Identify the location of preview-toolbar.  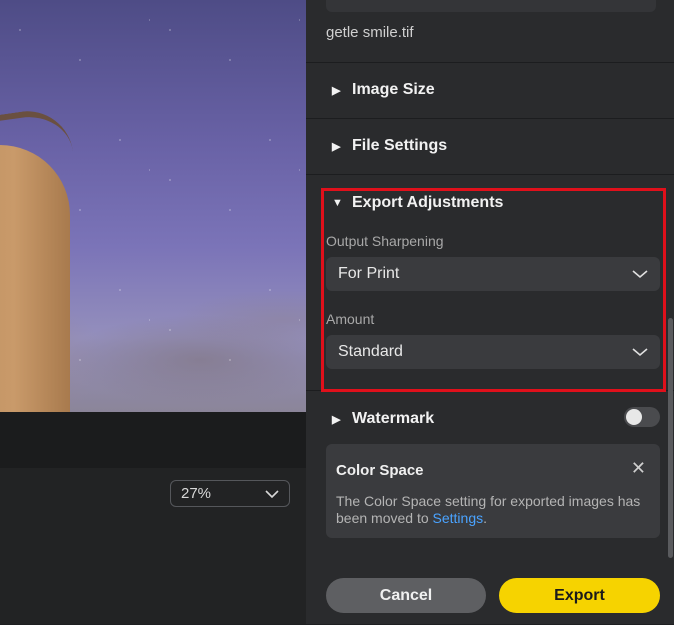
(153, 440).